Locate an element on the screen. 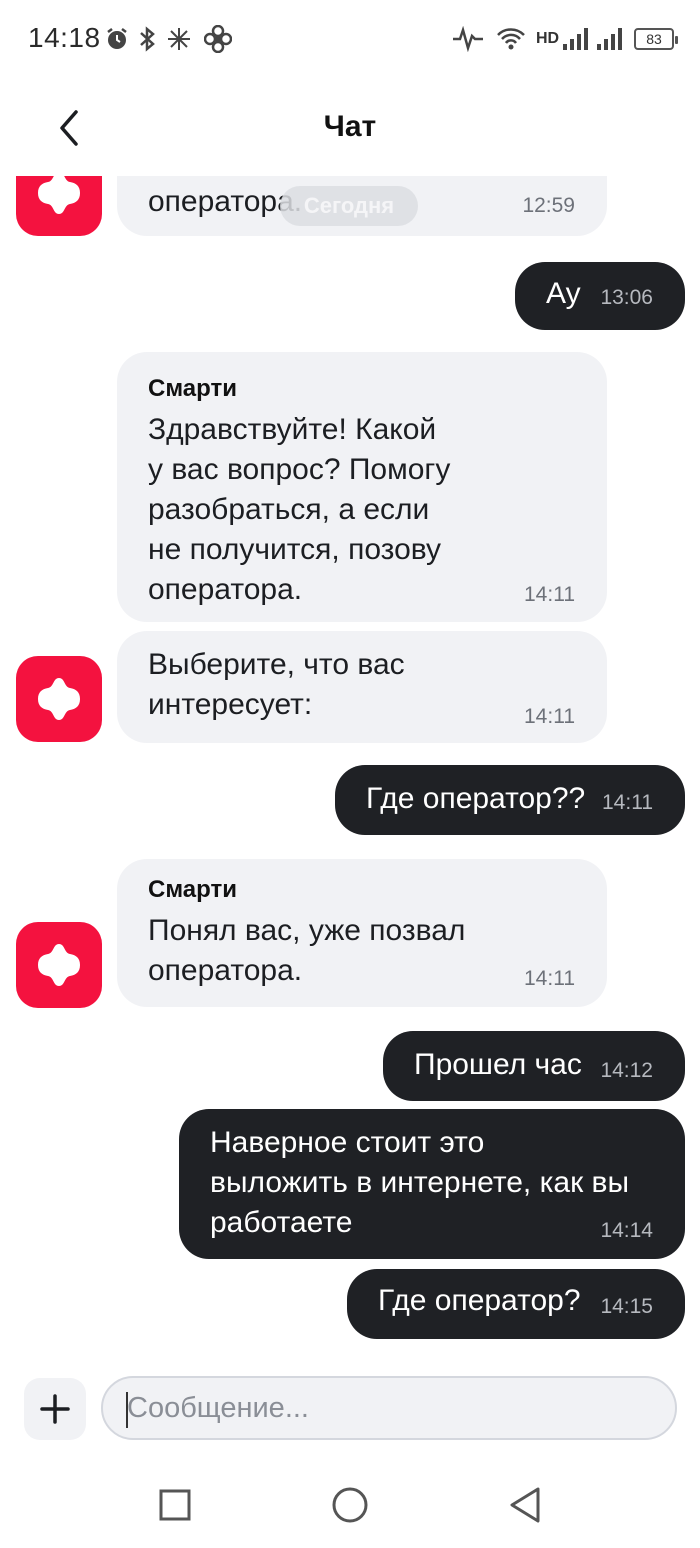 This screenshot has height=1548, width=700. message-text: Выберите, что вас интересует: is located at coordinates (276, 684).